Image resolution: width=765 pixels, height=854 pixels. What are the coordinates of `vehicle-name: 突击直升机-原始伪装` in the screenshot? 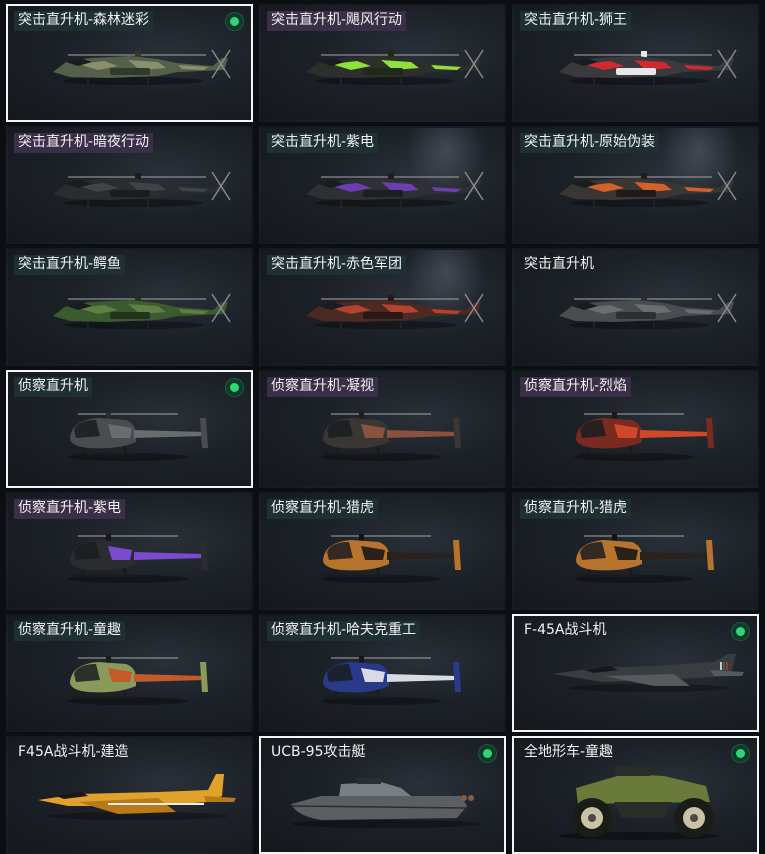 It's located at (590, 143).